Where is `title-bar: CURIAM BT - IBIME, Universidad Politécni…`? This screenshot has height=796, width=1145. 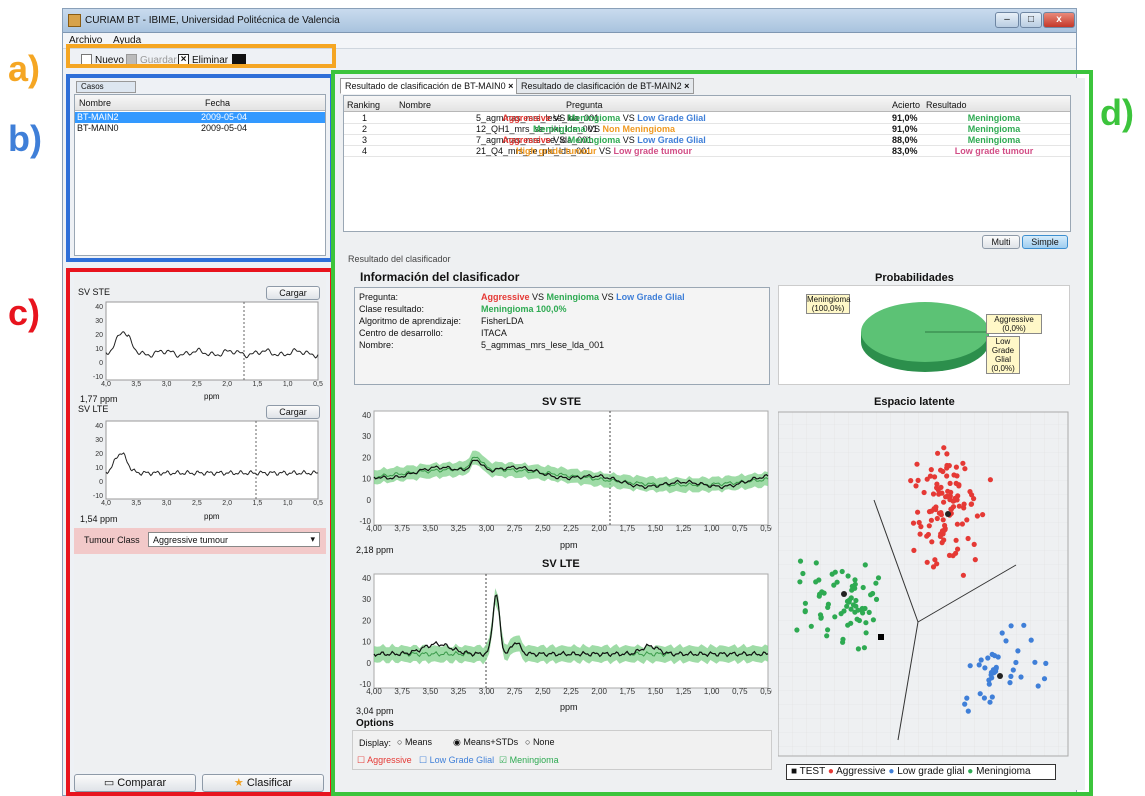 title-bar: CURIAM BT - IBIME, Universidad Politécni… is located at coordinates (569, 21).